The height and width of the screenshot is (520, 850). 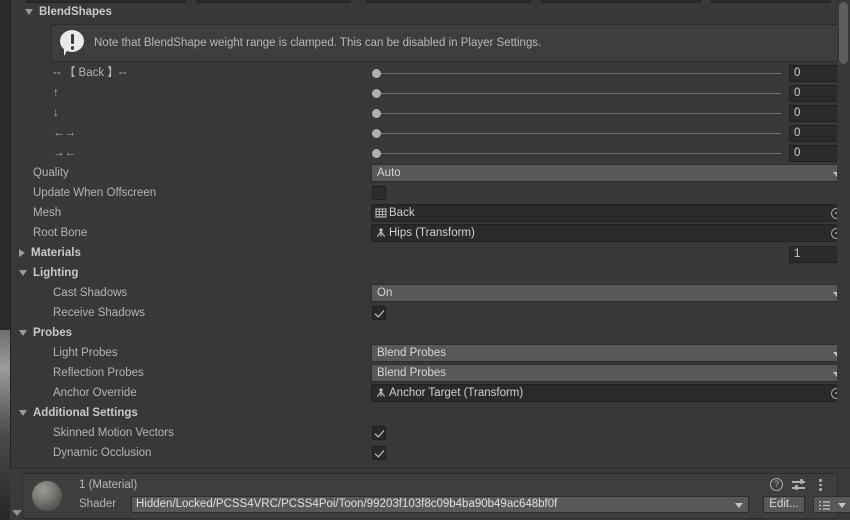 I want to click on blendshape-label-2: ↓, so click(x=56, y=113).